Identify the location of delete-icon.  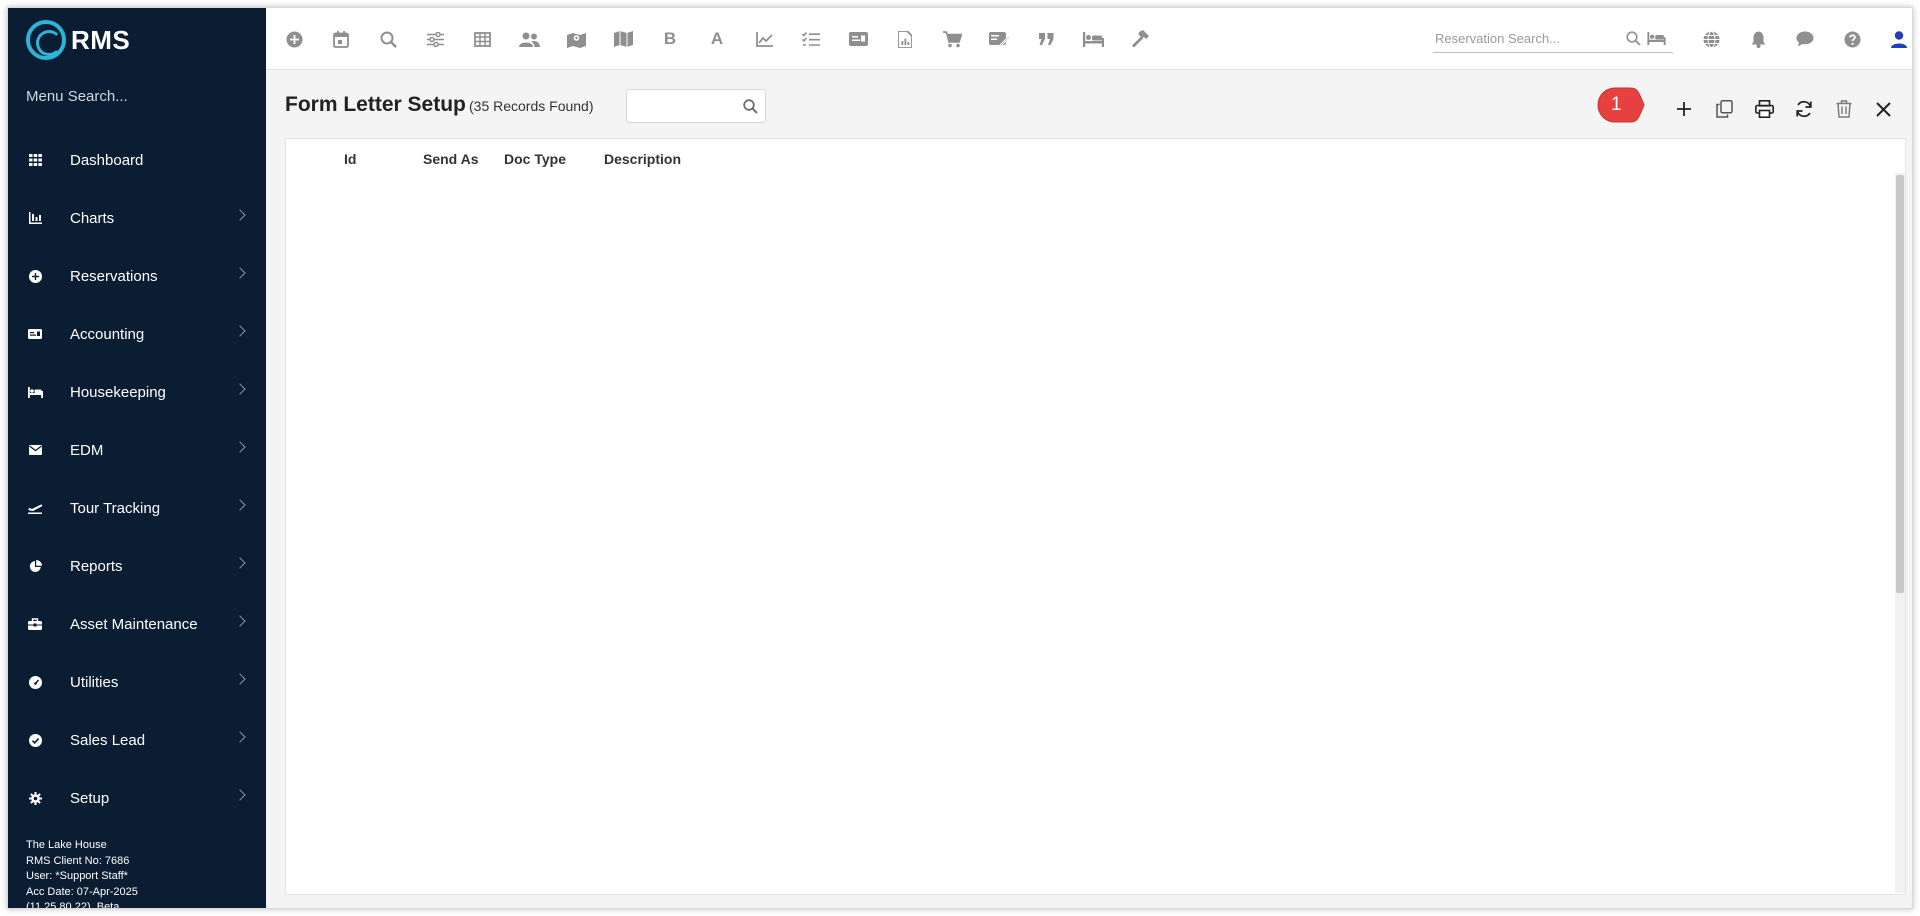
(1844, 109).